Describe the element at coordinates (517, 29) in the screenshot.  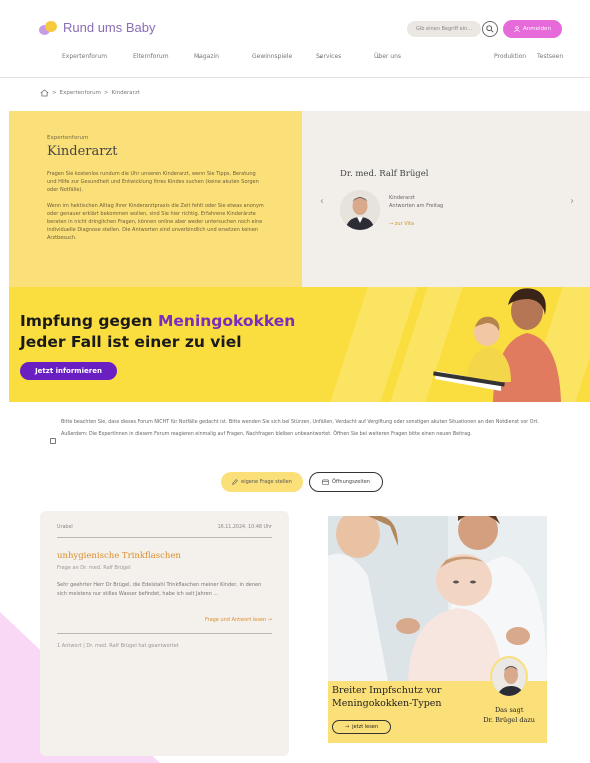
I see `user-icon` at that location.